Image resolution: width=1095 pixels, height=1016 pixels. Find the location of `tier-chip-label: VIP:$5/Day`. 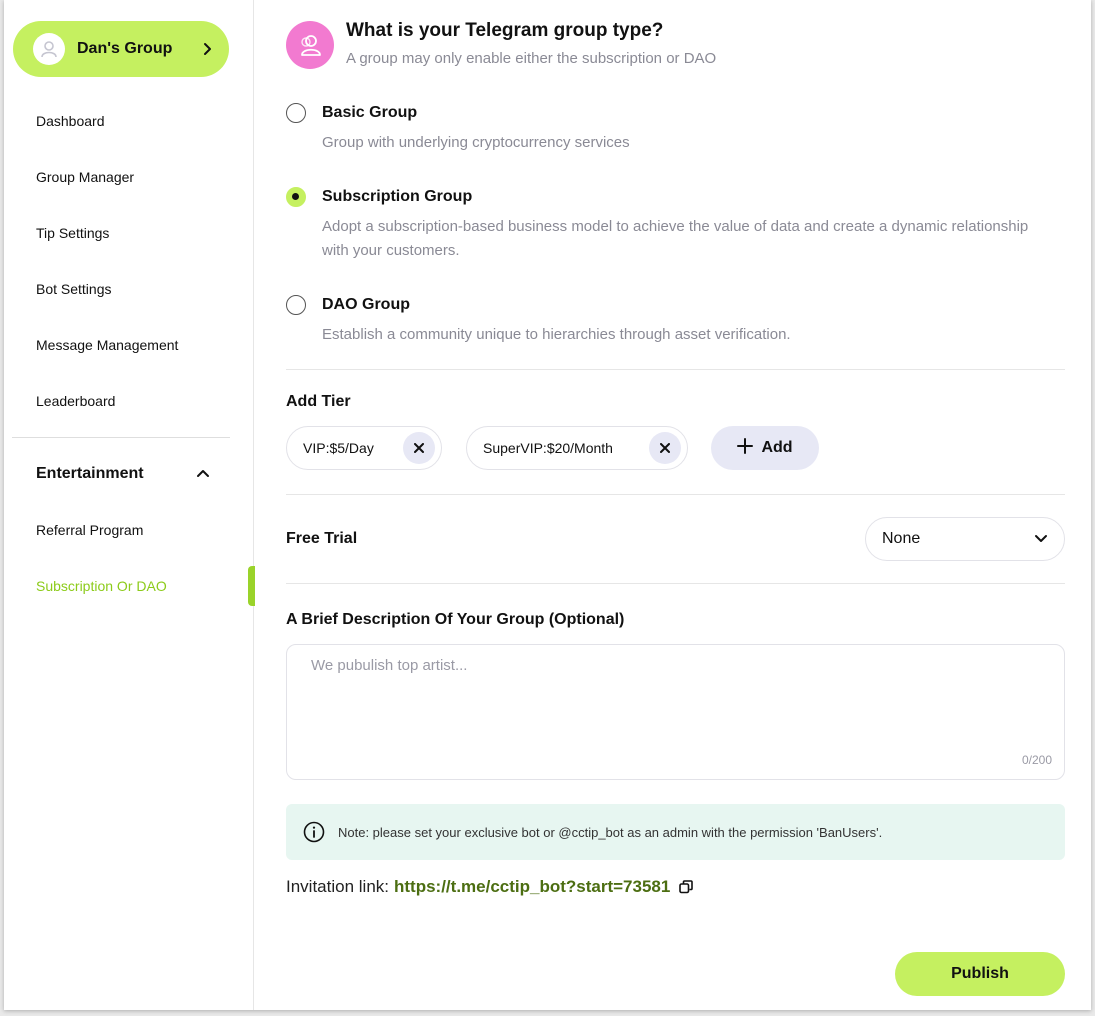

tier-chip-label: VIP:$5/Day is located at coordinates (338, 448).